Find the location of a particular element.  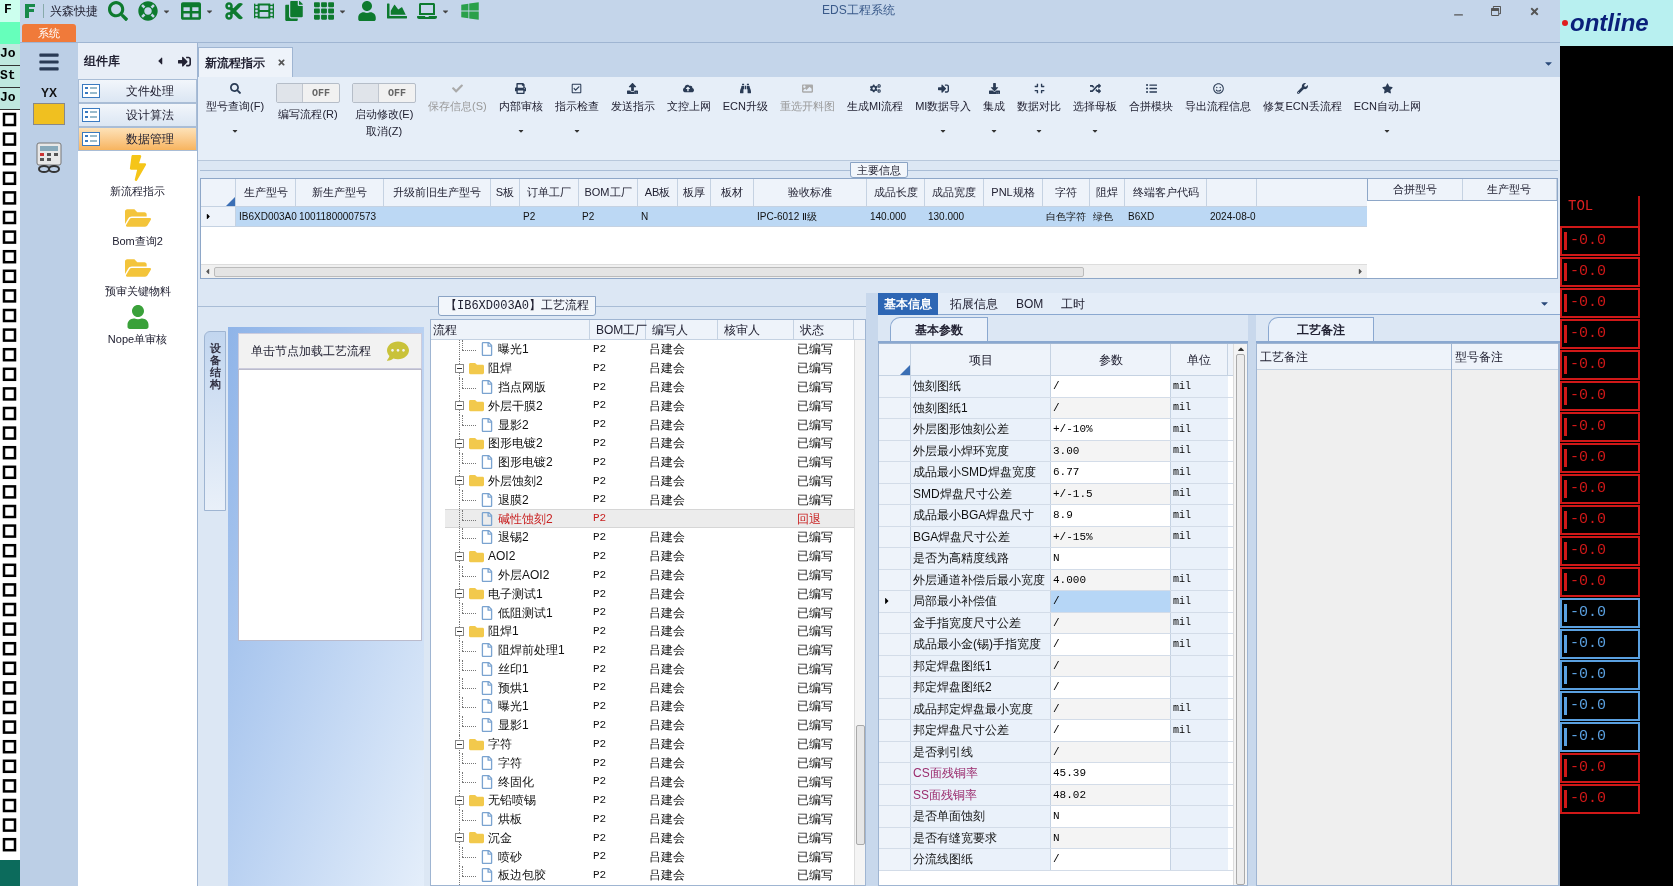

tree-row: 无铅喷锡 P2 吕建会 已编写 is located at coordinates (649, 800).